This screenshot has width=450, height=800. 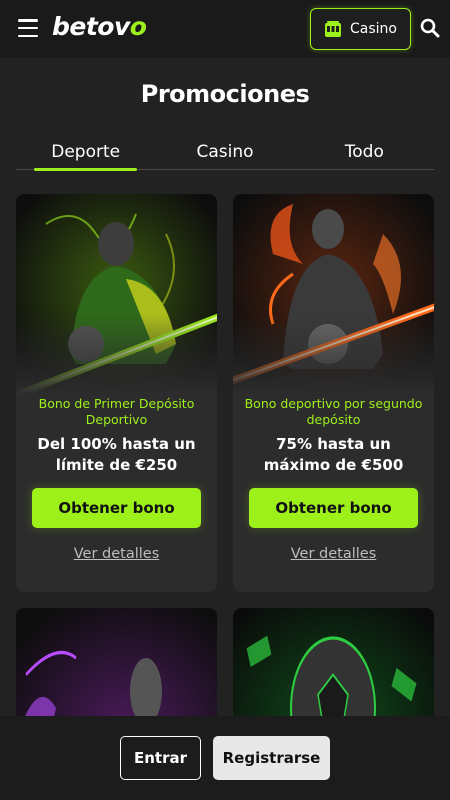 I want to click on hamburger-menu-icon, so click(x=28, y=28).